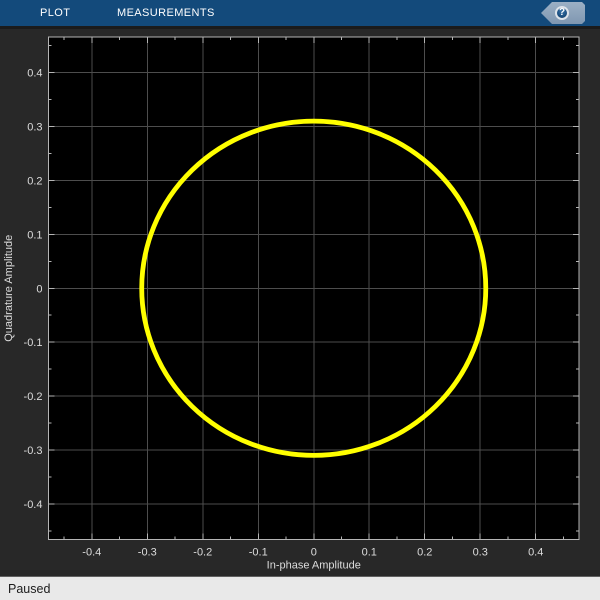 The width and height of the screenshot is (600, 600). I want to click on y-tick-label: -0.4, so click(33, 505).